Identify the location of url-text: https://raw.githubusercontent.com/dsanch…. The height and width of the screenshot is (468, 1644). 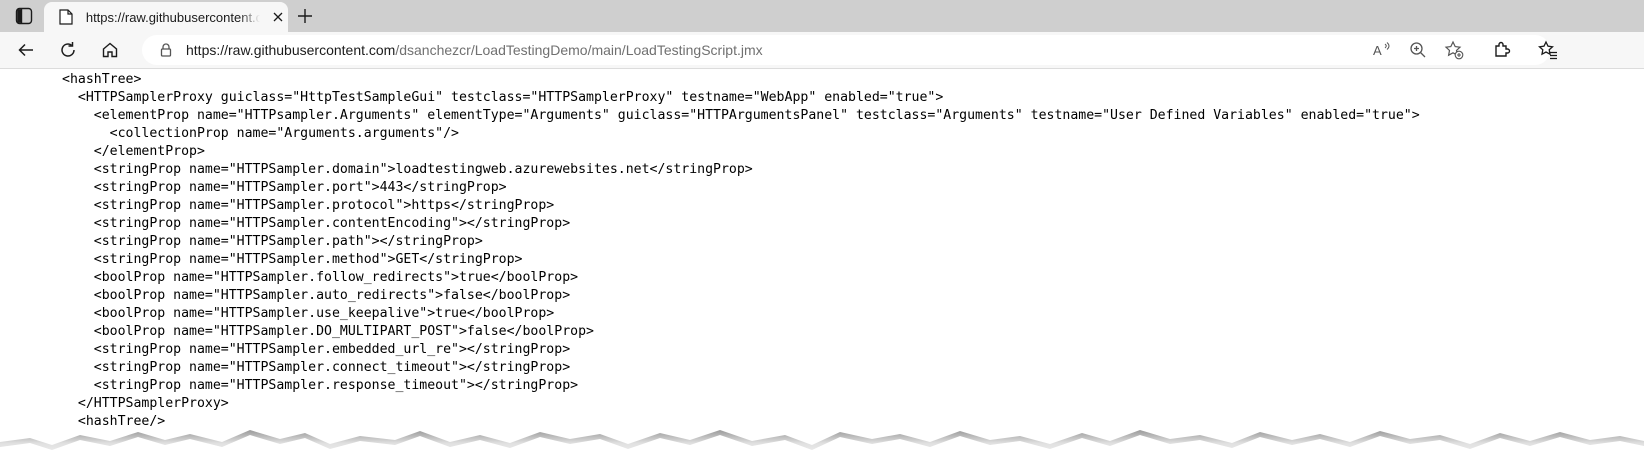
(474, 50).